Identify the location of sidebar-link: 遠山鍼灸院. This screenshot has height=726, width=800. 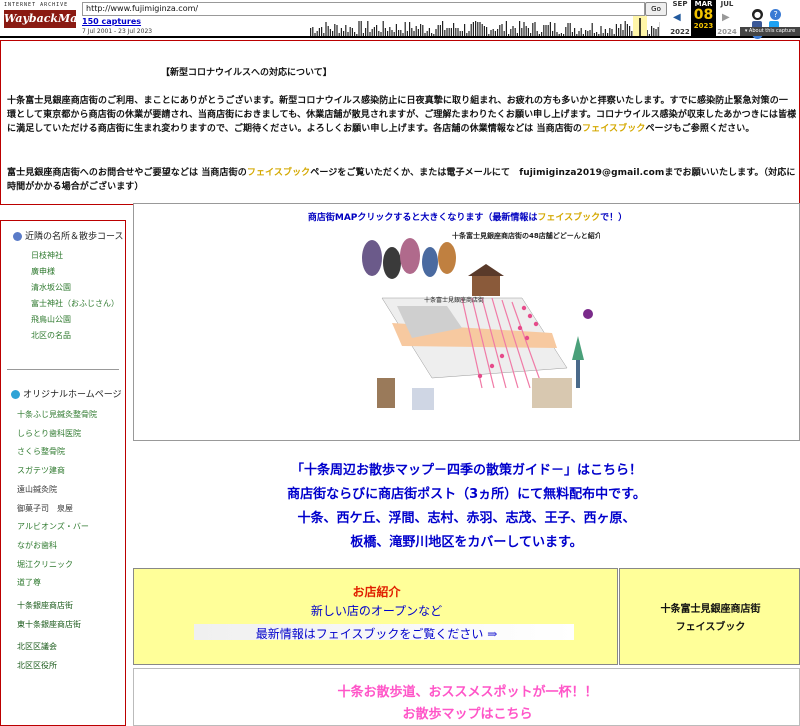
(71, 490).